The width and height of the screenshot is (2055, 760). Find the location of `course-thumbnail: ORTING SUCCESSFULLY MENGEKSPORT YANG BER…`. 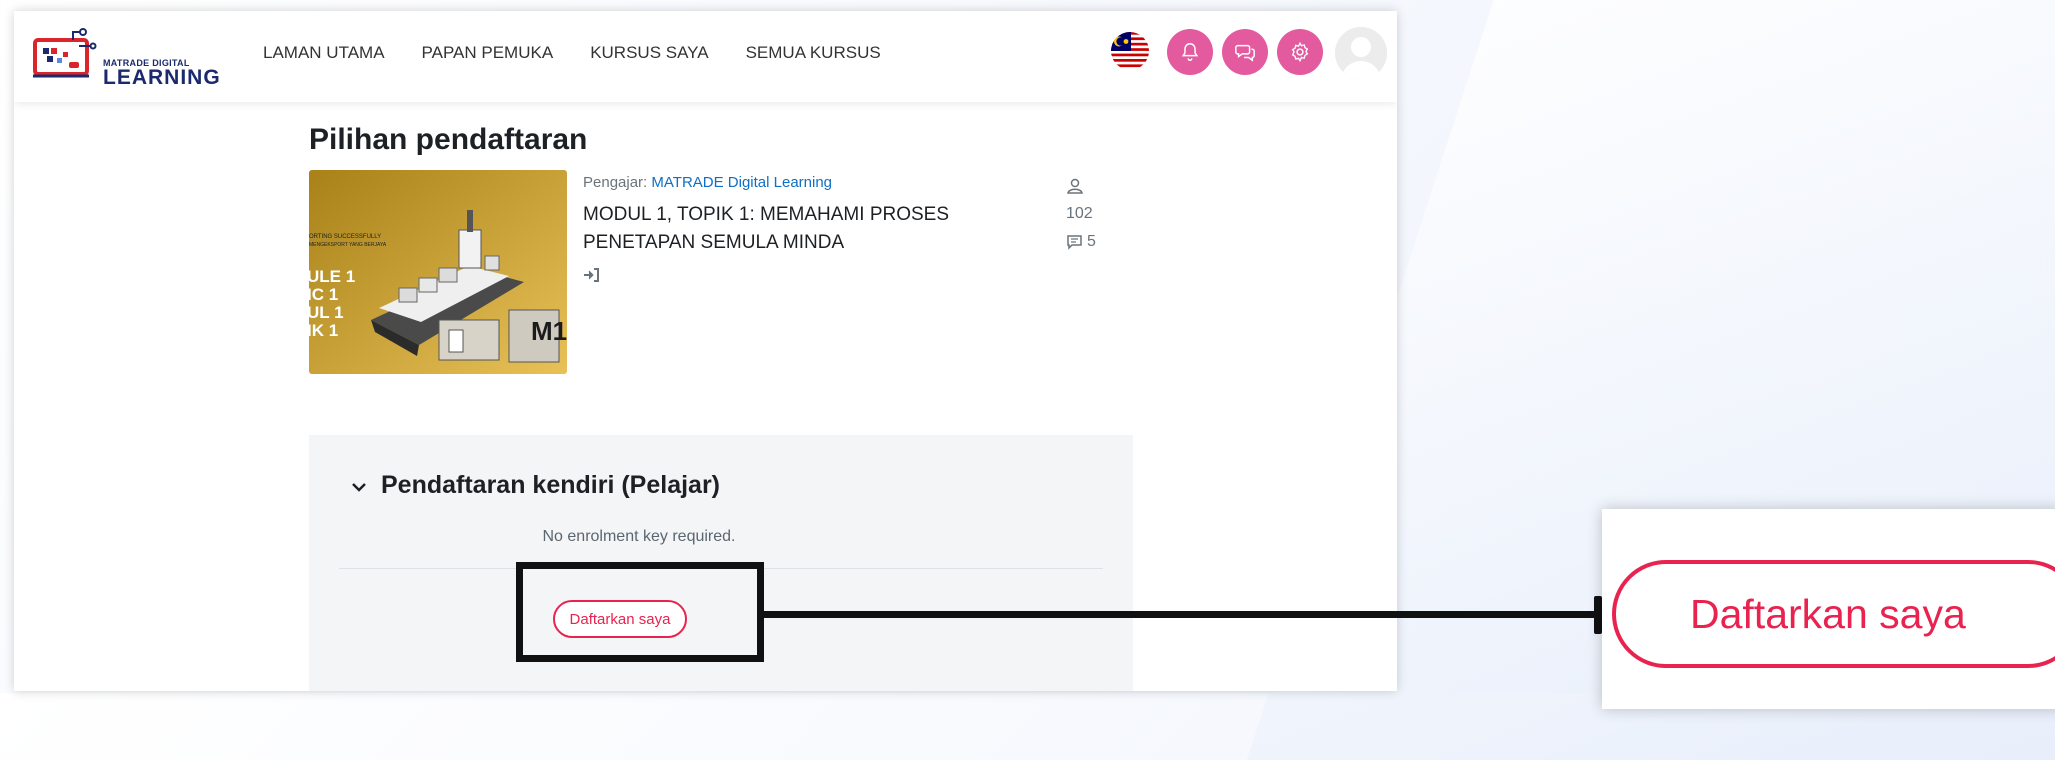

course-thumbnail: ORTING SUCCESSFULLY MENGEKSPORT YANG BER… is located at coordinates (438, 272).